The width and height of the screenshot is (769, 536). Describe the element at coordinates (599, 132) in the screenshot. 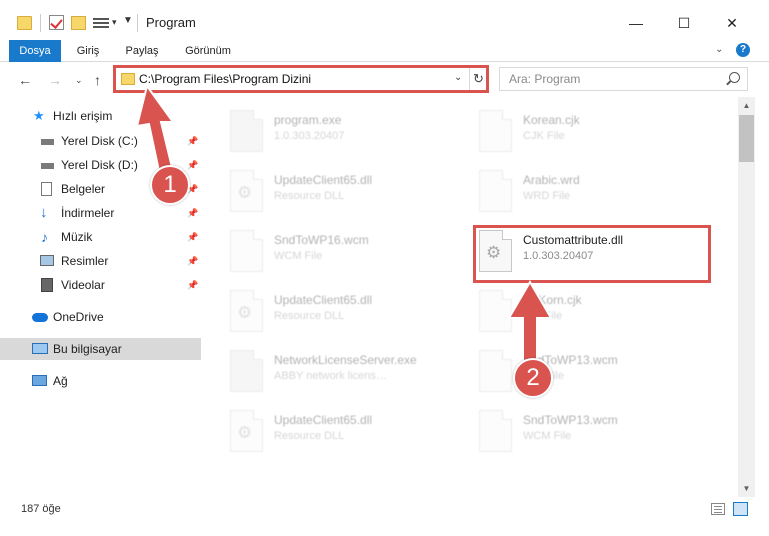

I see `file-item: Korean.cjk CJK File` at that location.